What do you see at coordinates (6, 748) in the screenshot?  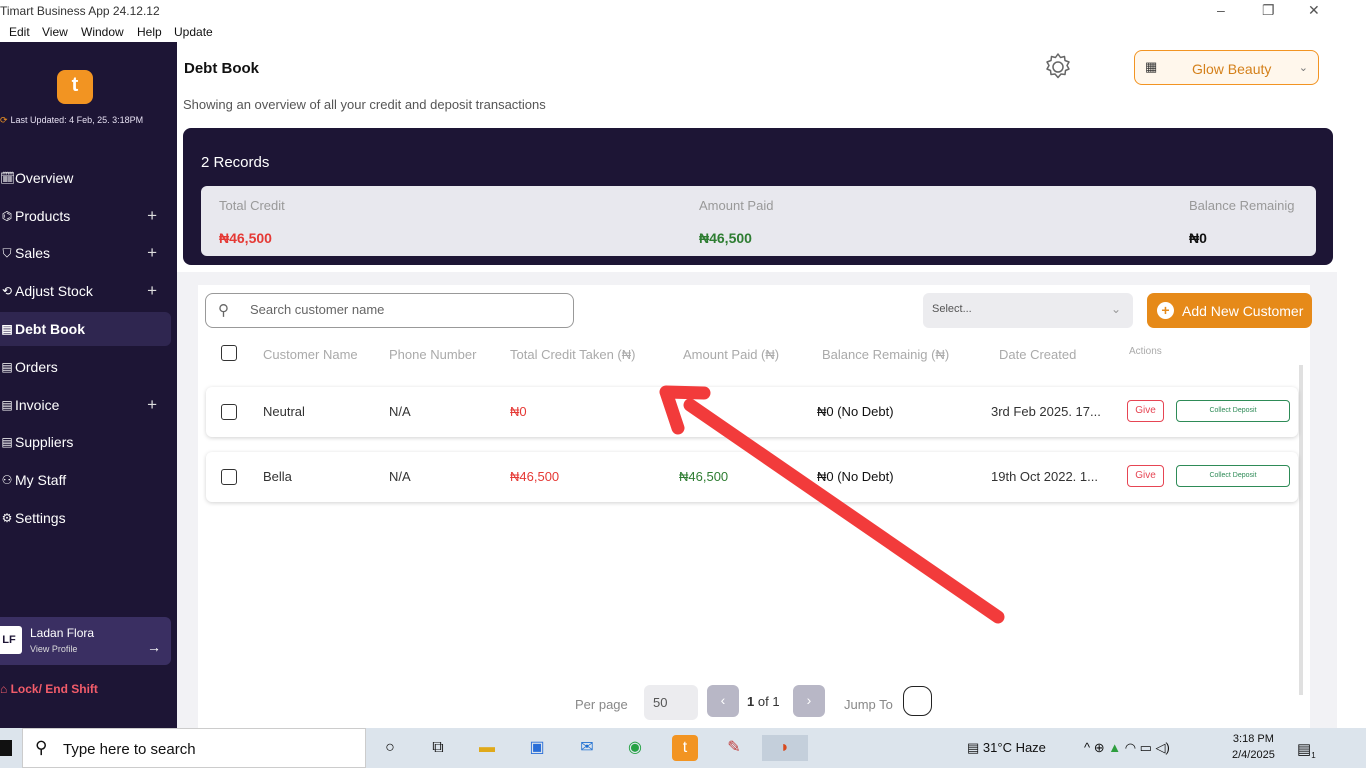 I see `windows-start-icon` at bounding box center [6, 748].